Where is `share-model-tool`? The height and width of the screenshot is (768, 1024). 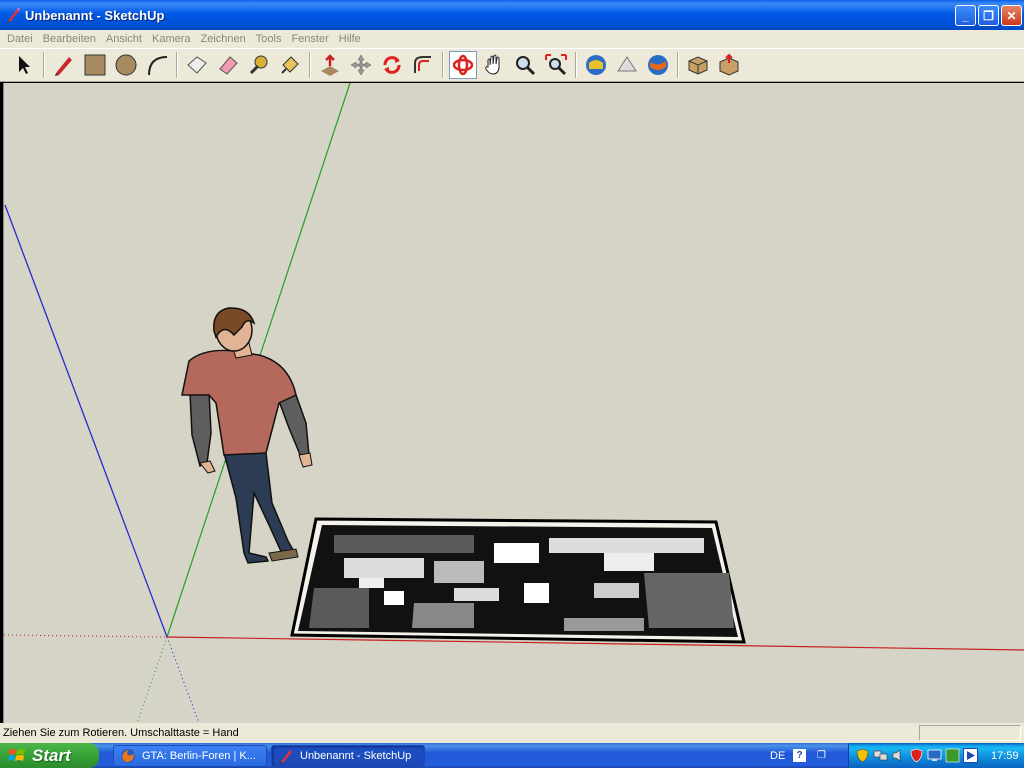 share-model-tool is located at coordinates (627, 65).